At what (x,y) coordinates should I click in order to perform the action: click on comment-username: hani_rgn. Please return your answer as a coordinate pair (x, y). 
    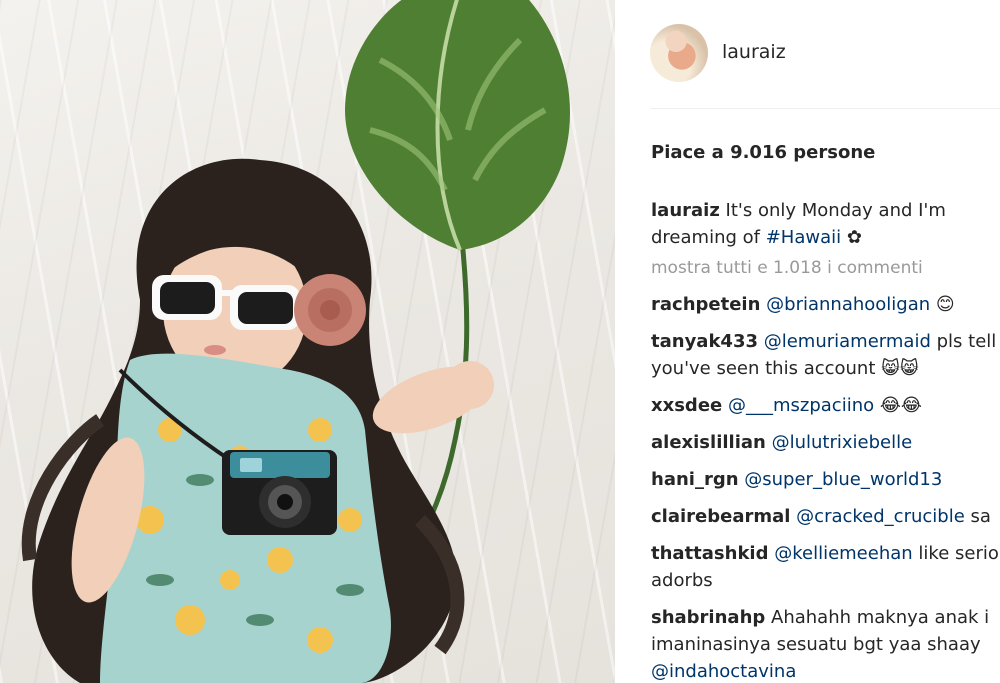
    Looking at the image, I should click on (695, 479).